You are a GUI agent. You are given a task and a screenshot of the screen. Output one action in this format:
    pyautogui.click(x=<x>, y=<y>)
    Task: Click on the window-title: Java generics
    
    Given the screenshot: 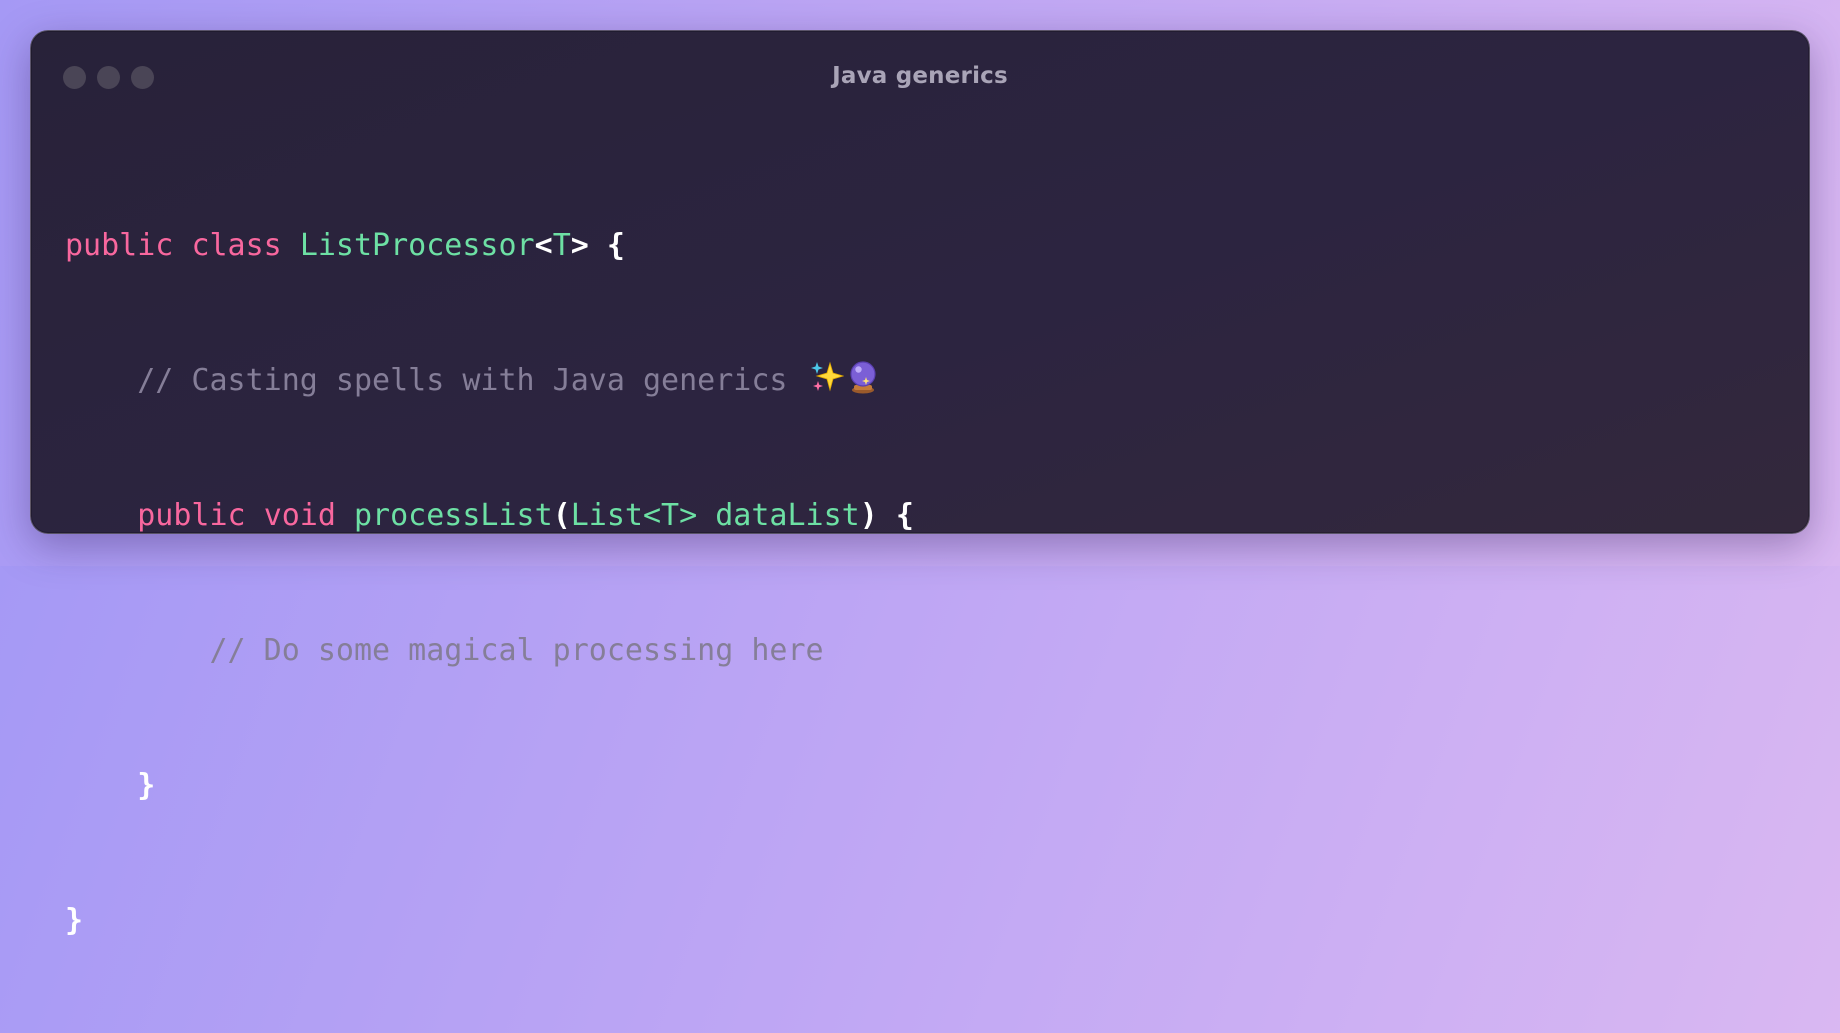 What is the action you would take?
    pyautogui.click(x=920, y=76)
    